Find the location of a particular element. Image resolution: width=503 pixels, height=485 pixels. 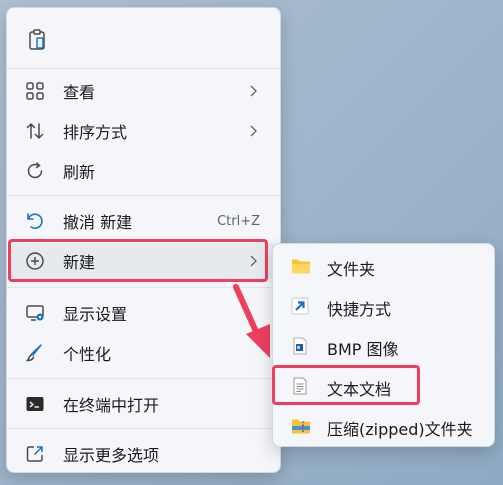

submenu-item-zip-folder: 压缩(zipped)文件夹 is located at coordinates (383, 426).